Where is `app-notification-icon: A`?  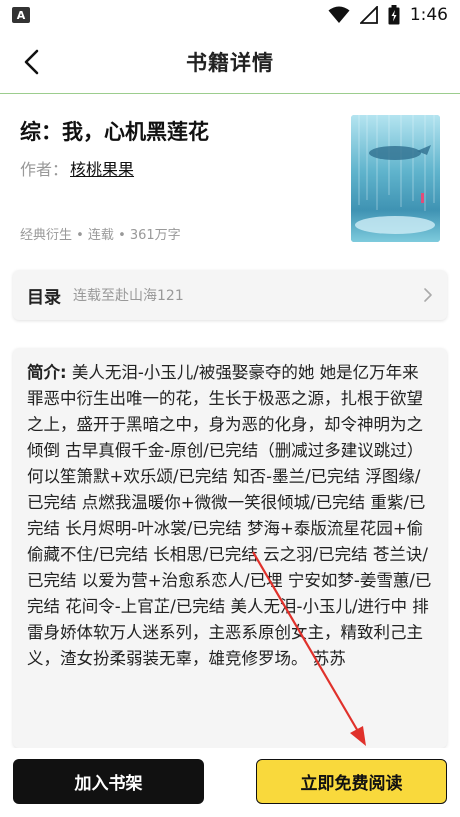
app-notification-icon: A is located at coordinates (21, 15).